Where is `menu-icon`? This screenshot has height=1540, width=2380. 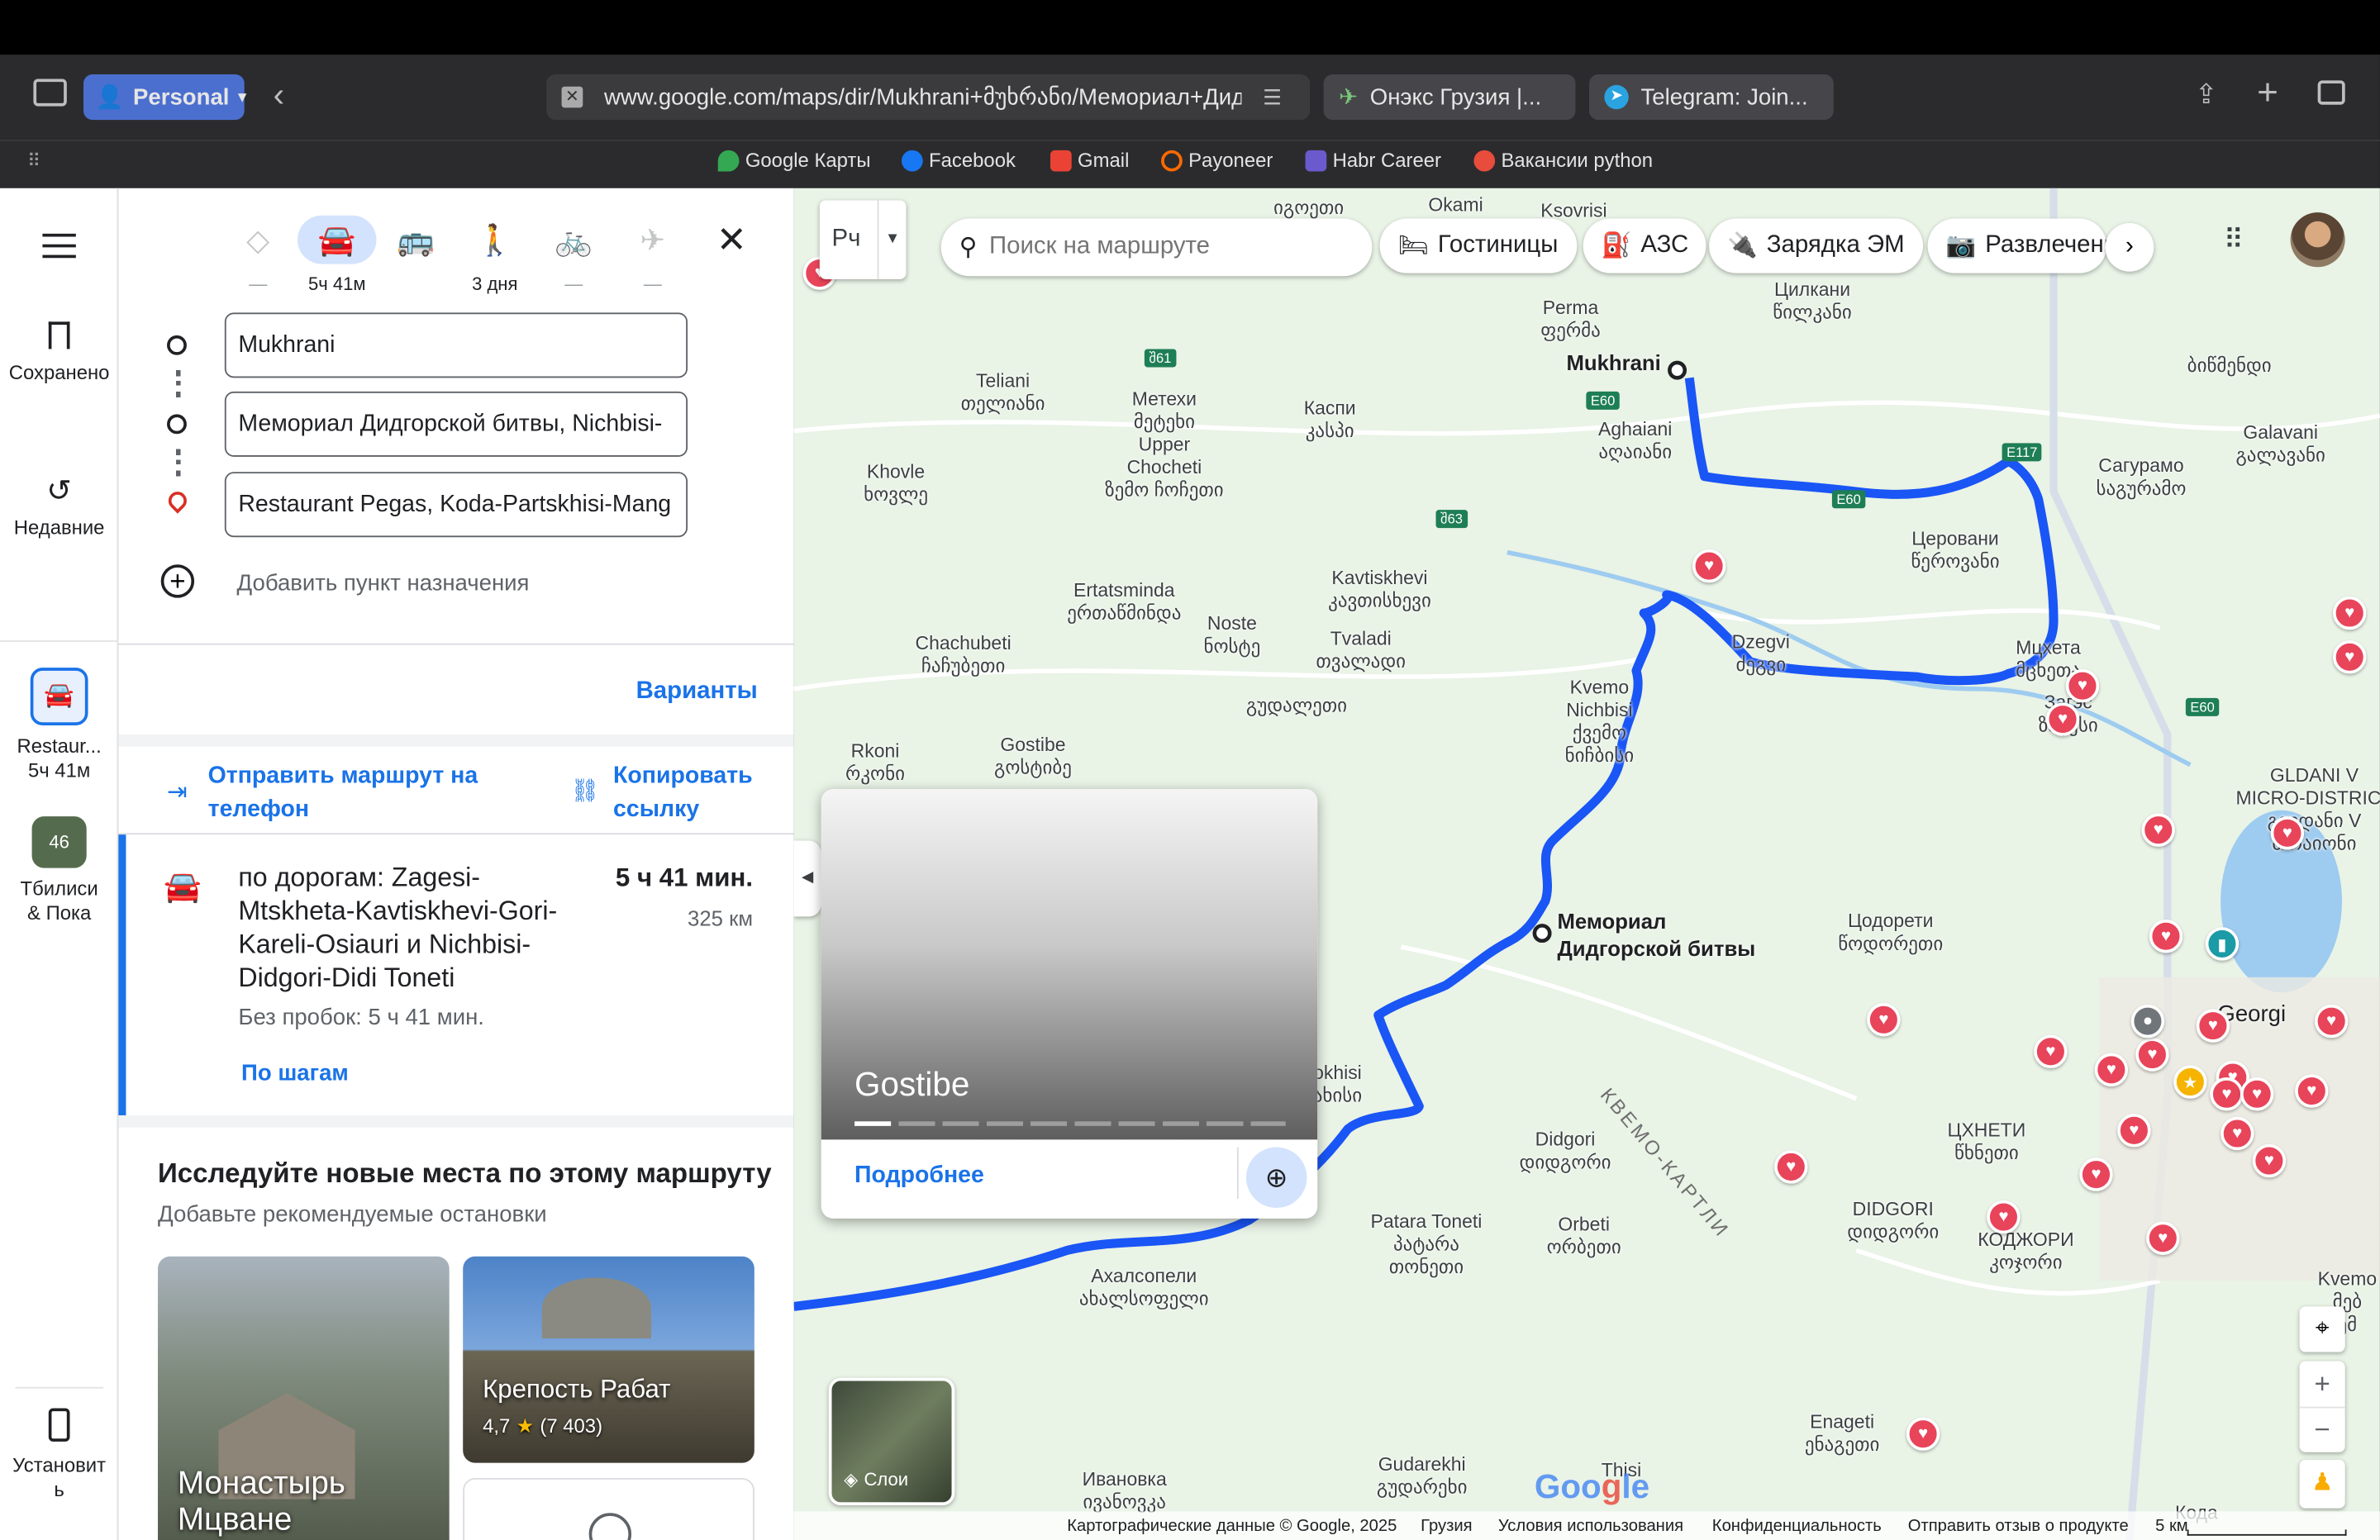
menu-icon is located at coordinates (59, 246).